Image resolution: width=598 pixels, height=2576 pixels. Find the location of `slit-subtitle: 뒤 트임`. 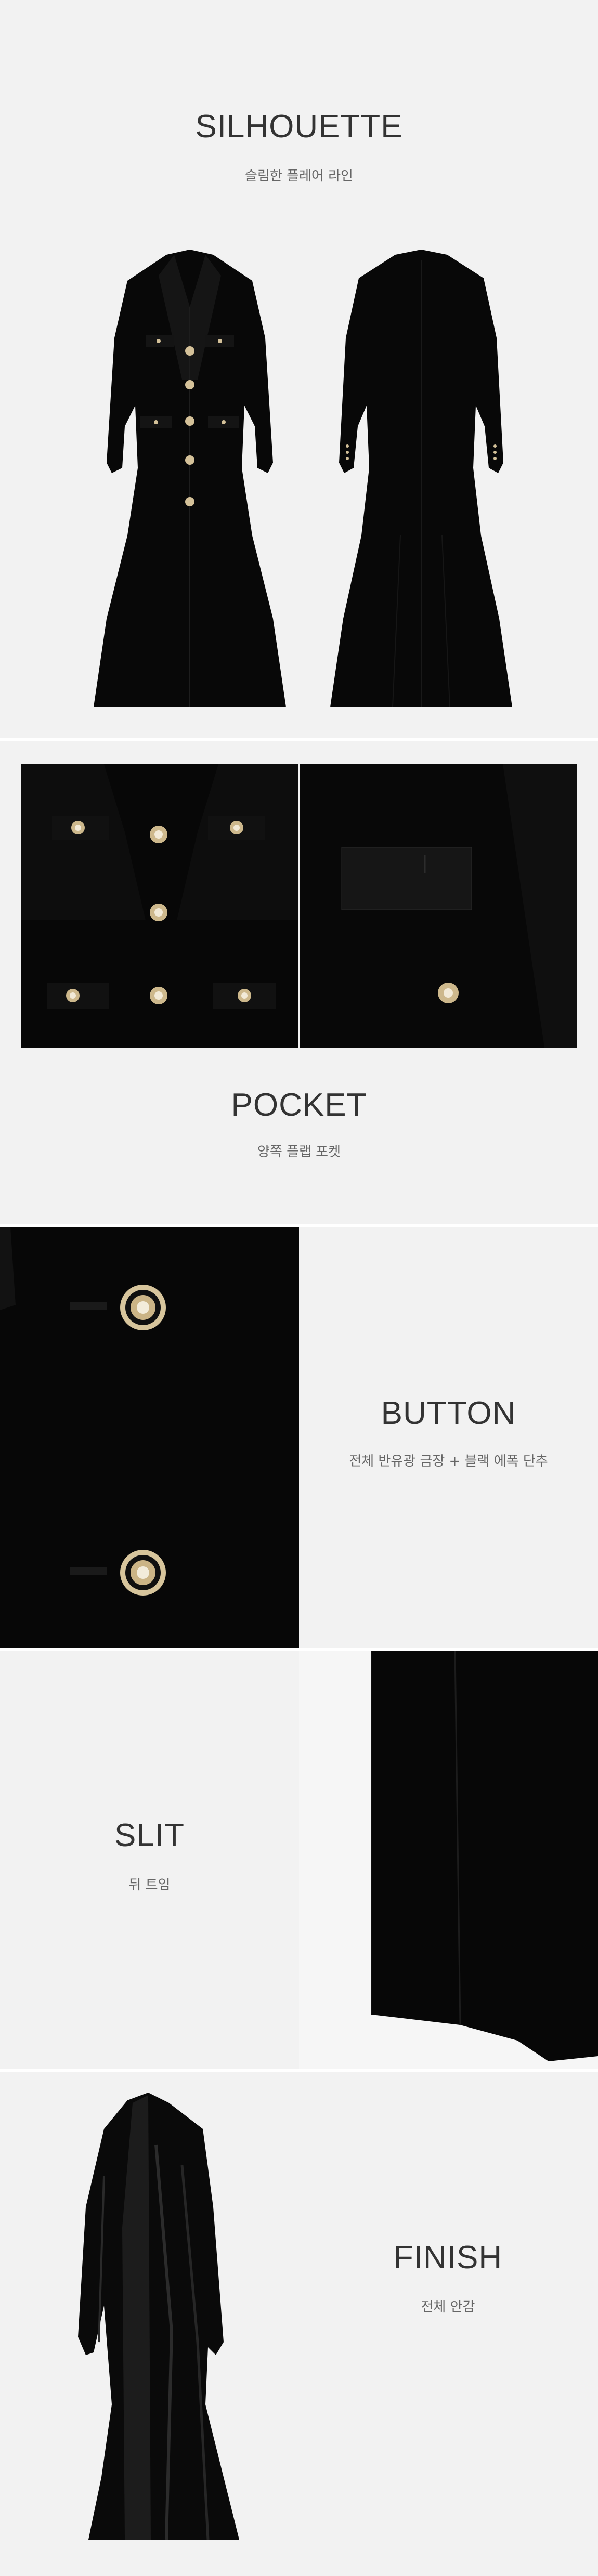

slit-subtitle: 뒤 트임 is located at coordinates (149, 1885).